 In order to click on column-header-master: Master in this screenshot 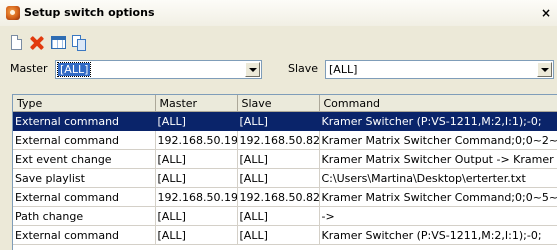, I will do `click(196, 103)`.